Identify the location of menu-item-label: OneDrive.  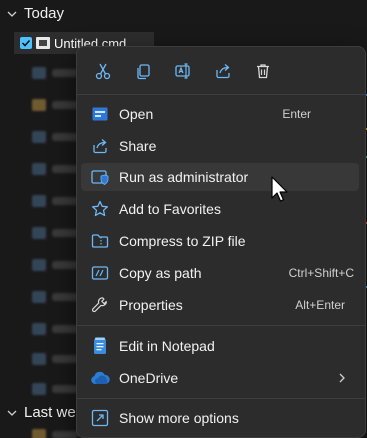
(149, 378).